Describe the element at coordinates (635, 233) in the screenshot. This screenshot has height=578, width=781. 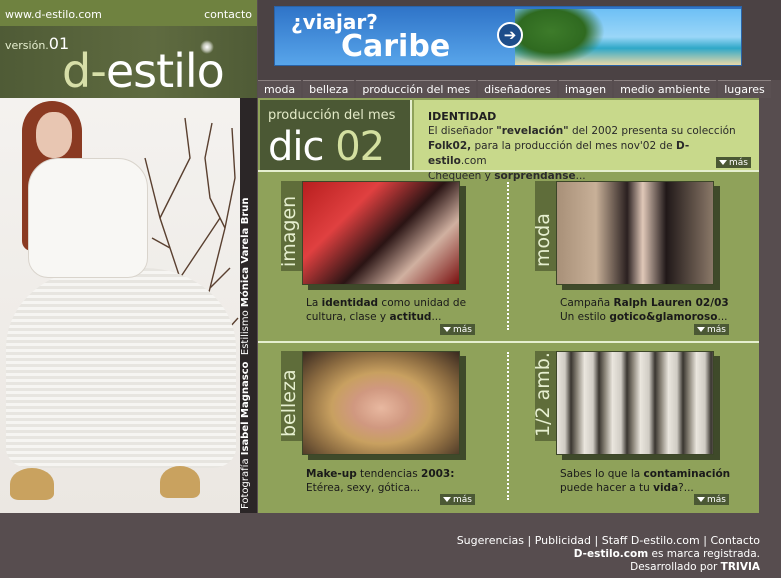
I see `card-image-moda` at that location.